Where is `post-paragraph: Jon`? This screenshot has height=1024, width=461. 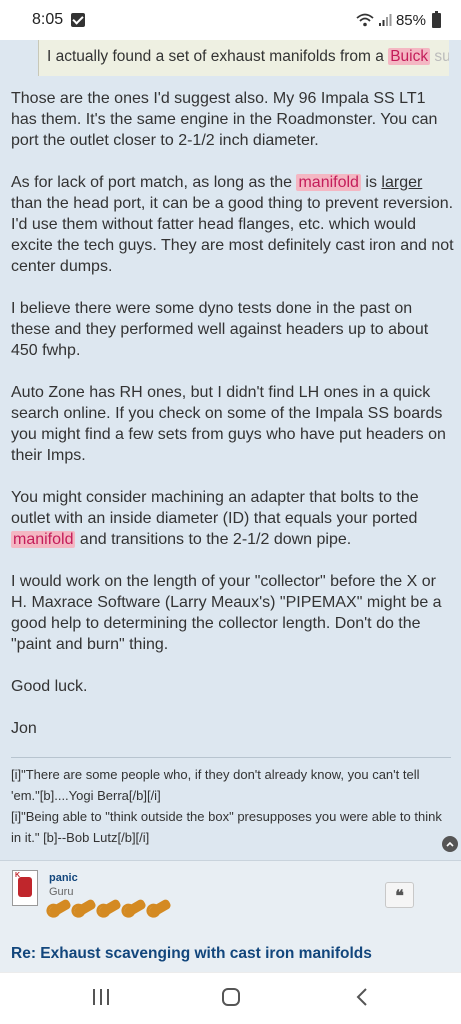 post-paragraph: Jon is located at coordinates (24, 728).